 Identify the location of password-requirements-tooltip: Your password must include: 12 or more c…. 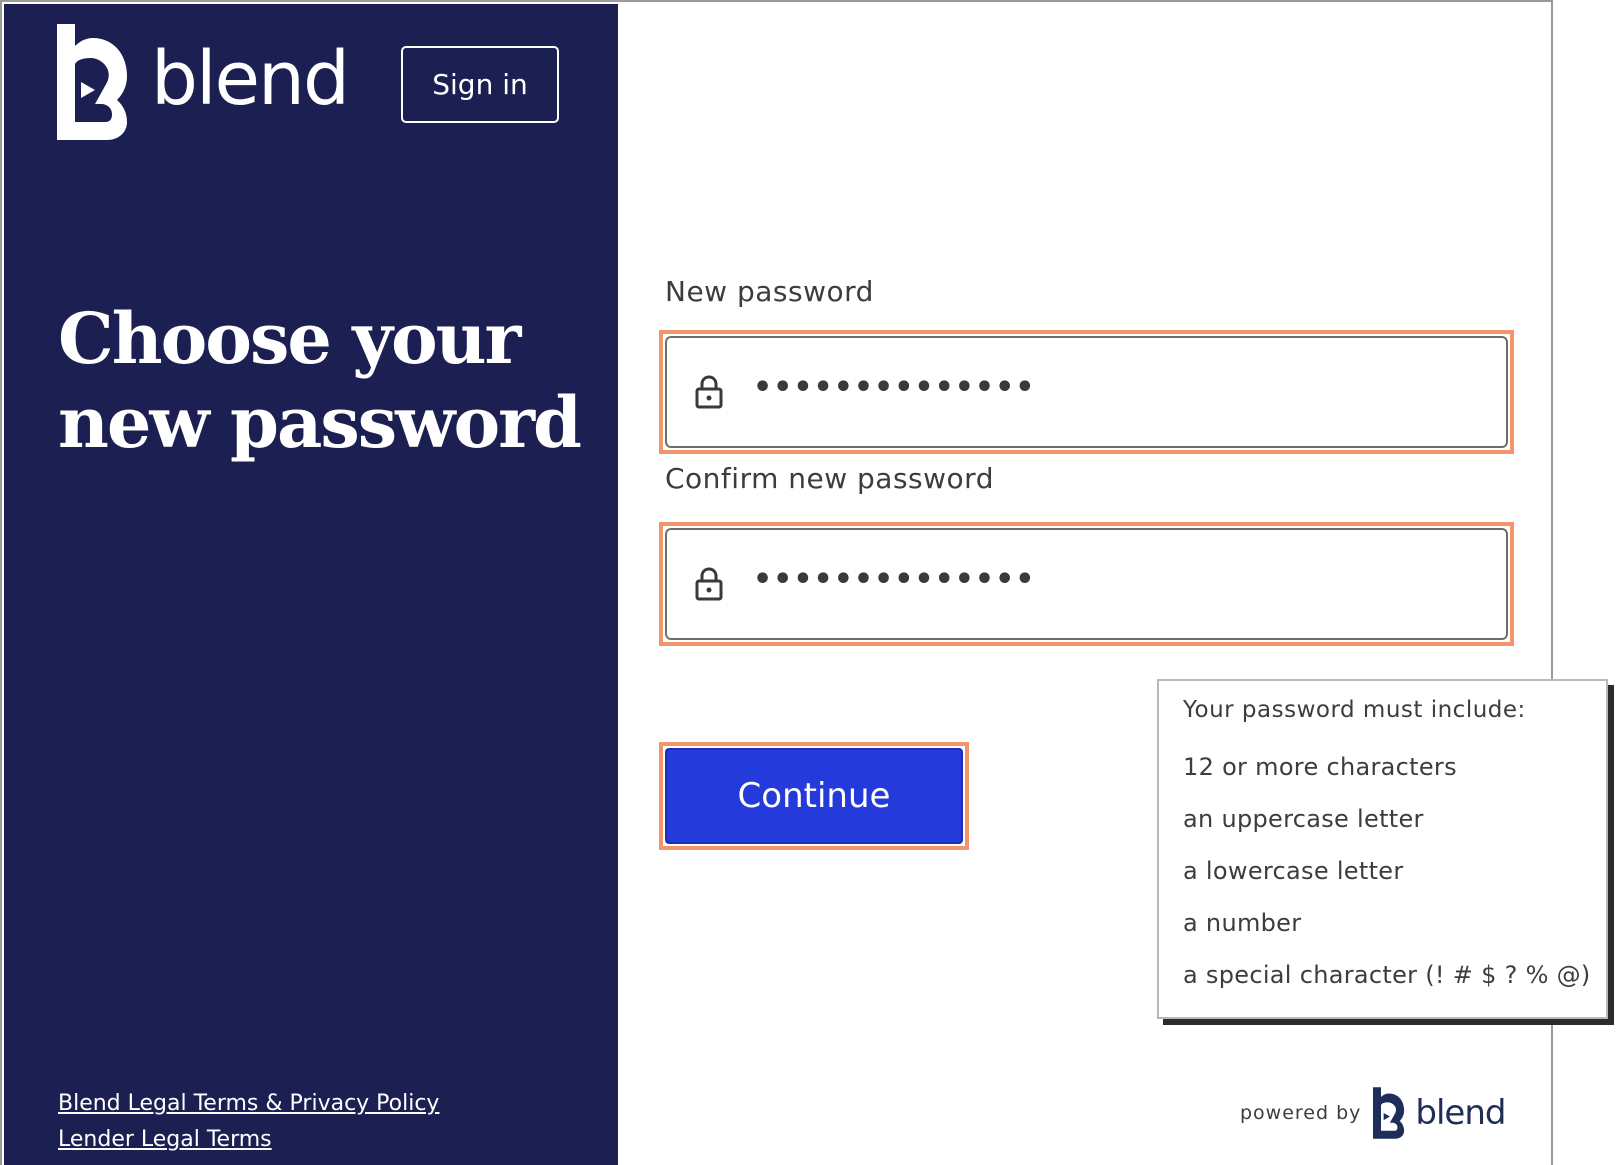
(1382, 849).